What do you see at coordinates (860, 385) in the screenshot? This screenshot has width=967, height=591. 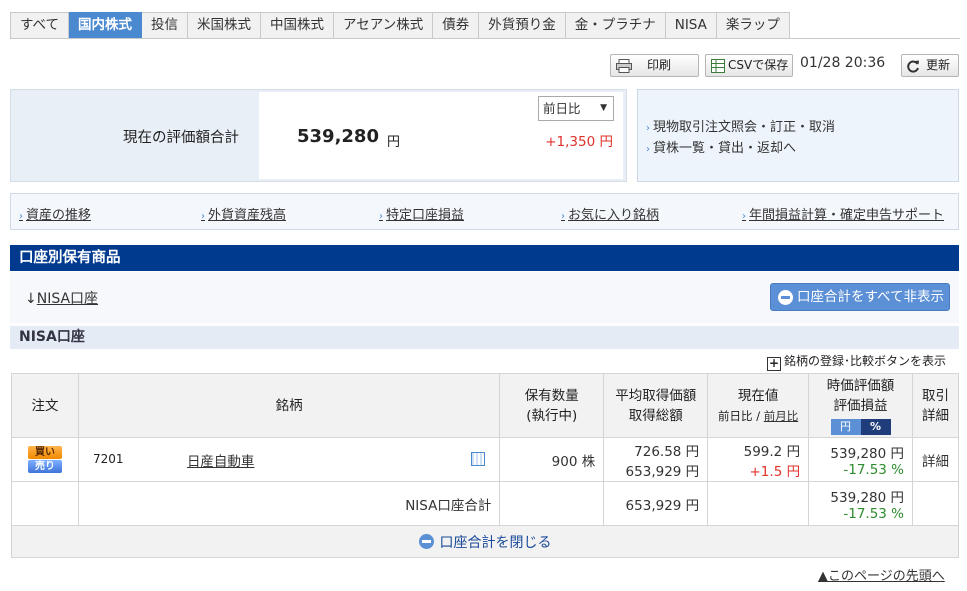 I see `value-header-line1: 時価評価額` at bounding box center [860, 385].